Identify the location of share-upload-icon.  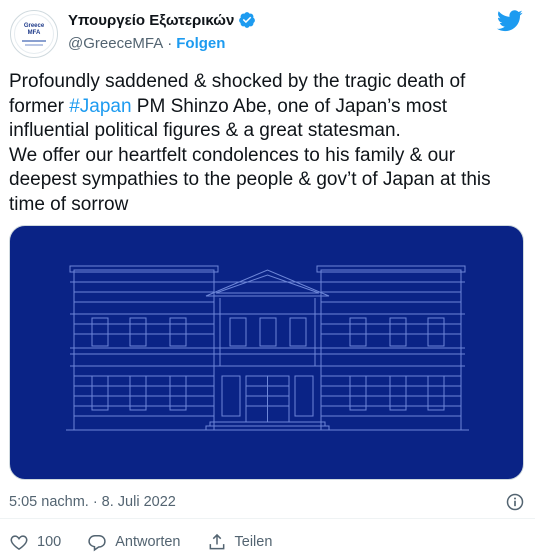
(216, 541).